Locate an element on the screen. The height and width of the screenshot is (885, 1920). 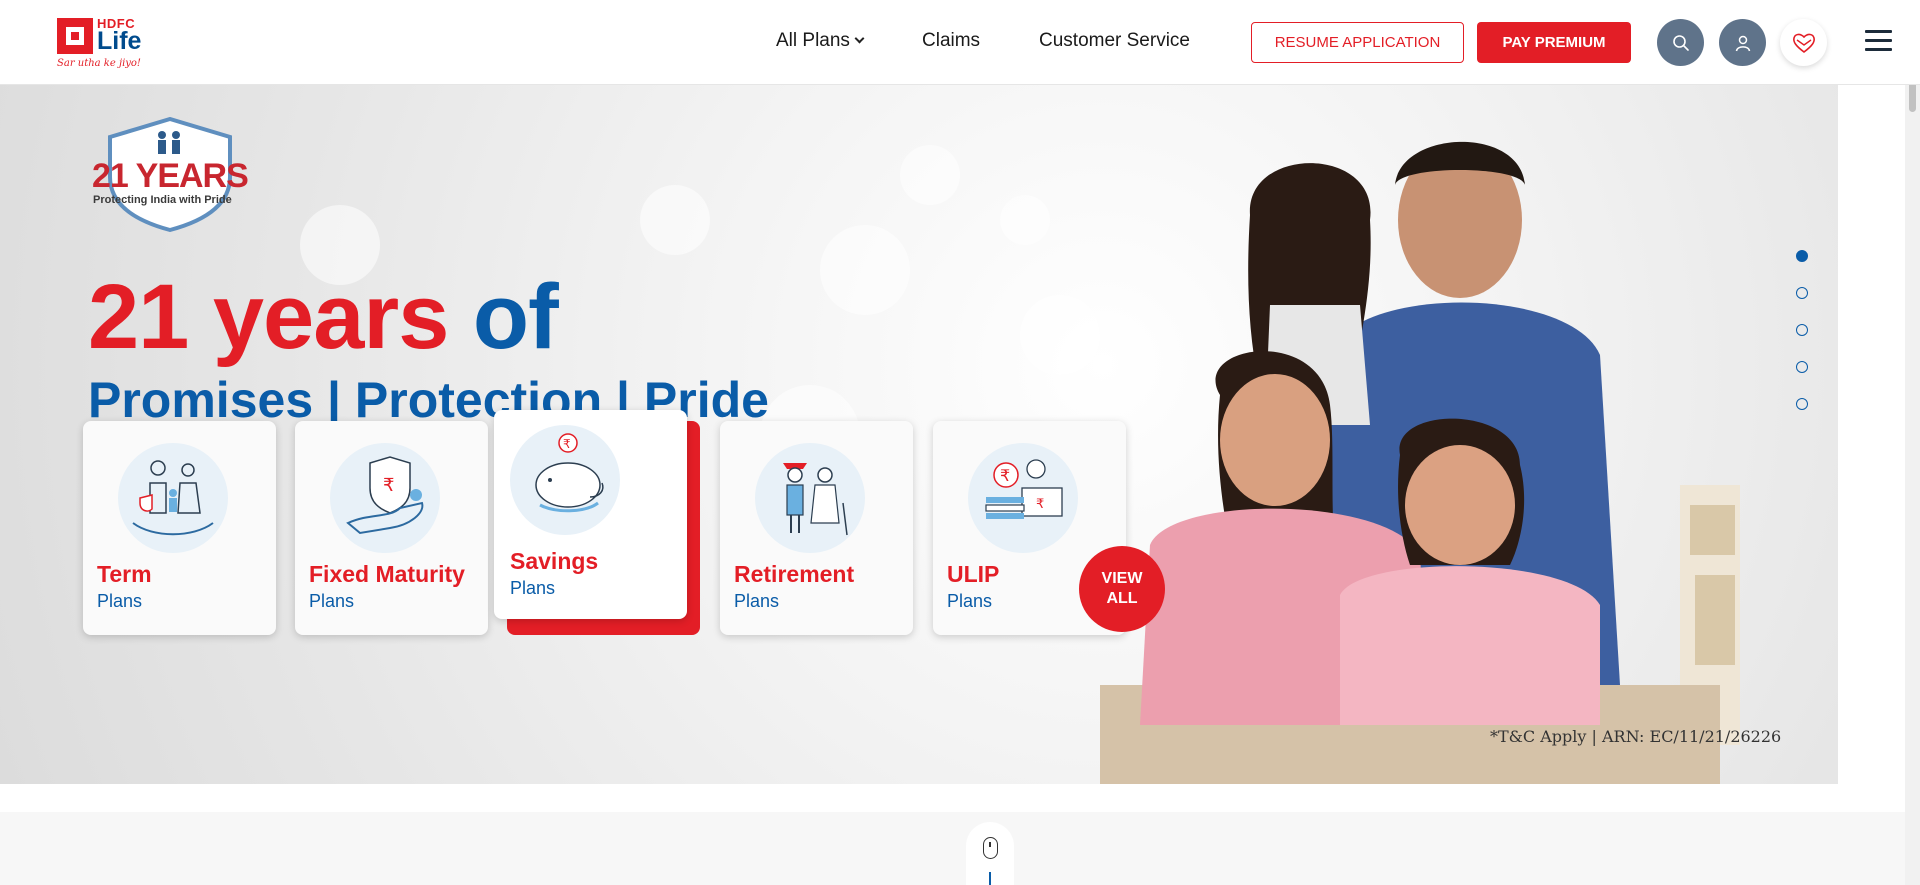
plan-card-fixed-maturity: ₹ Fixed Maturity Plans is located at coordinates (391, 528).